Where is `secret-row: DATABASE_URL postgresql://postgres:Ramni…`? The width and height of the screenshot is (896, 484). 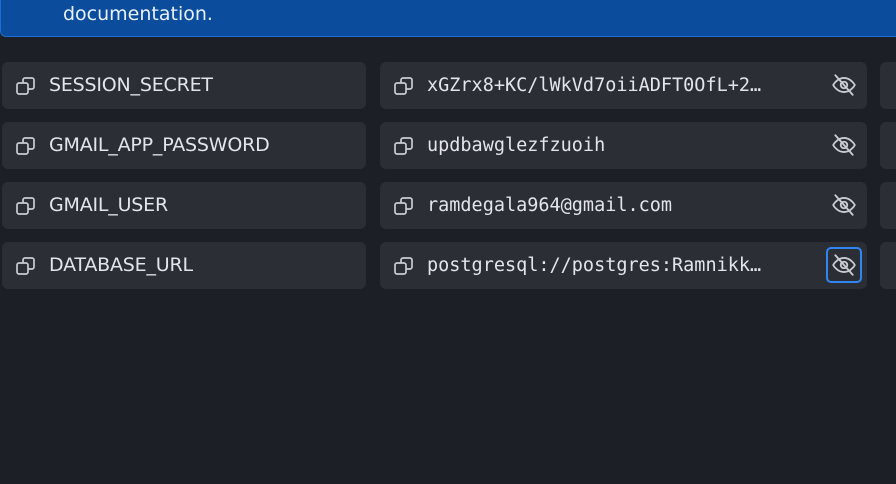
secret-row: DATABASE_URL postgresql://postgres:Ramni… is located at coordinates (448, 266).